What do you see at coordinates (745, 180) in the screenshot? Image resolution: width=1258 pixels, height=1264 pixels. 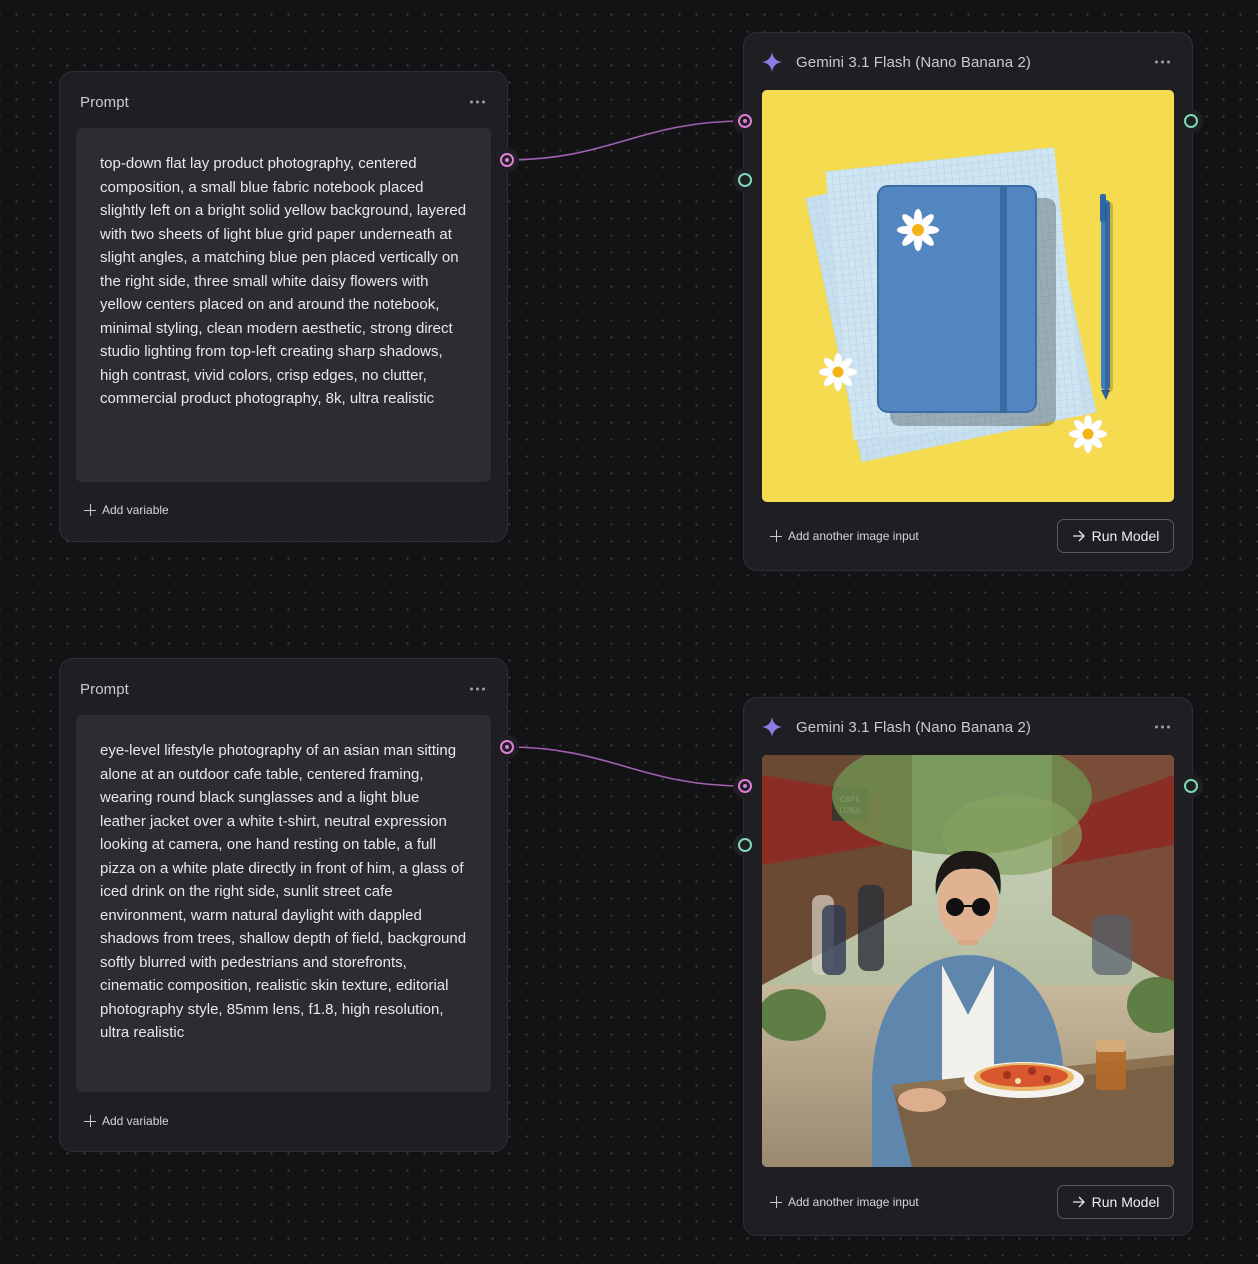 I see `model1-image-input-port` at bounding box center [745, 180].